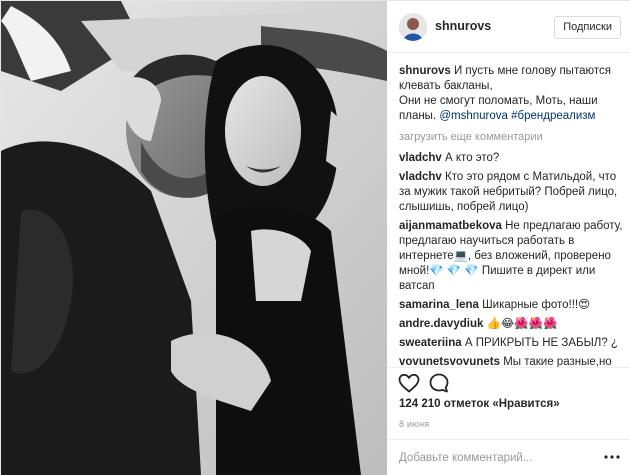  I want to click on list-item: andre.davydiuk 👍😂🌺🌺🌺, so click(511, 324).